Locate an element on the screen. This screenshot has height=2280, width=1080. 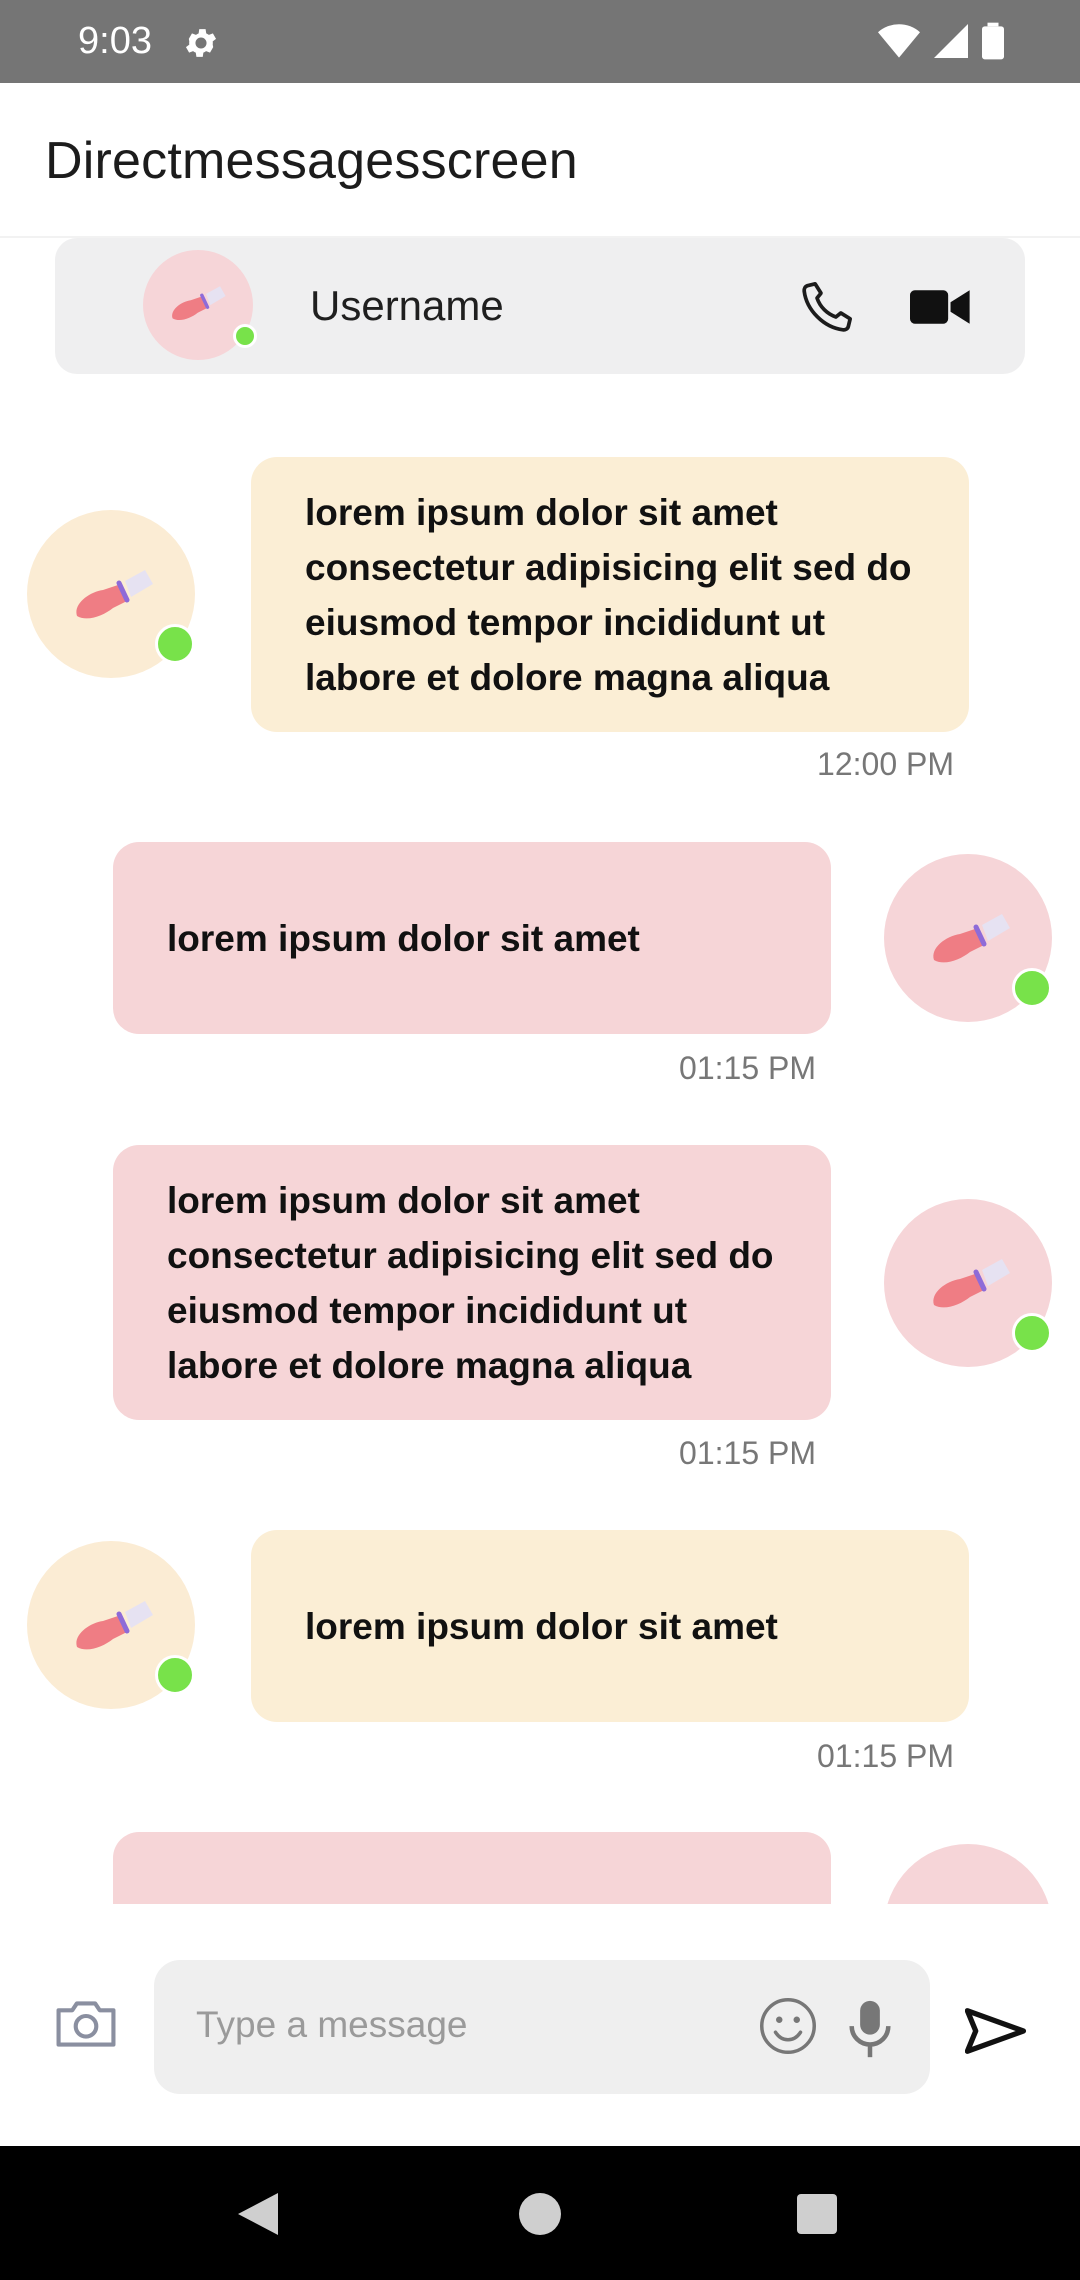
status-icons is located at coordinates (941, 41).